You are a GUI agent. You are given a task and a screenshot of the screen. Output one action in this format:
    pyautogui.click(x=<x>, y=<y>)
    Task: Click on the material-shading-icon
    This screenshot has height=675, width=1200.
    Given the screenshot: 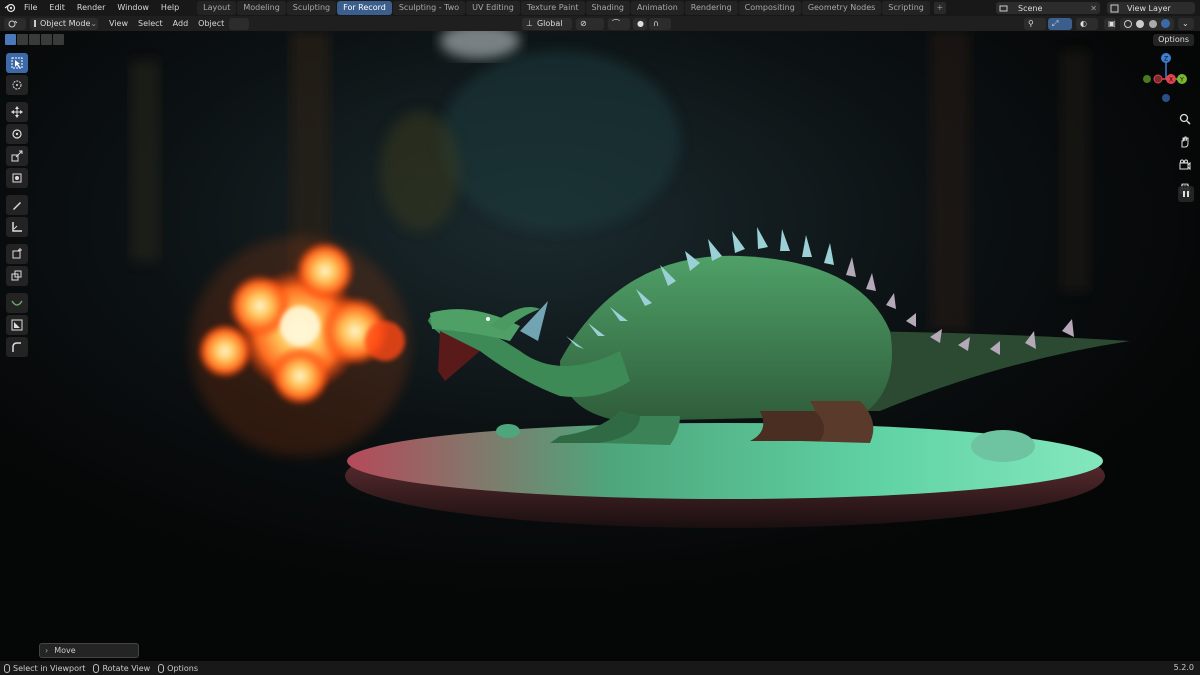 What is the action you would take?
    pyautogui.click(x=1152, y=23)
    